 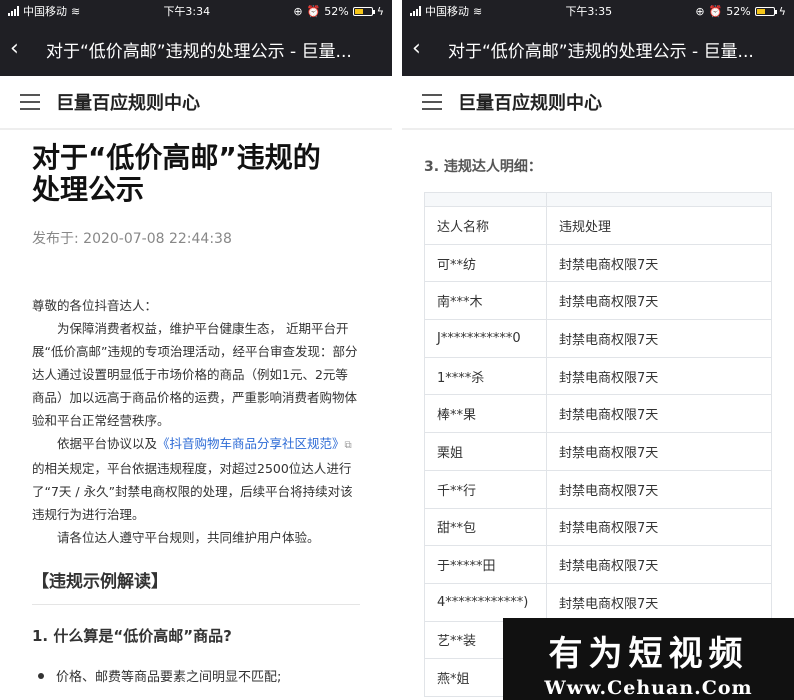 I want to click on table-row: 可**纺 封禁电商权限7天, so click(x=598, y=263).